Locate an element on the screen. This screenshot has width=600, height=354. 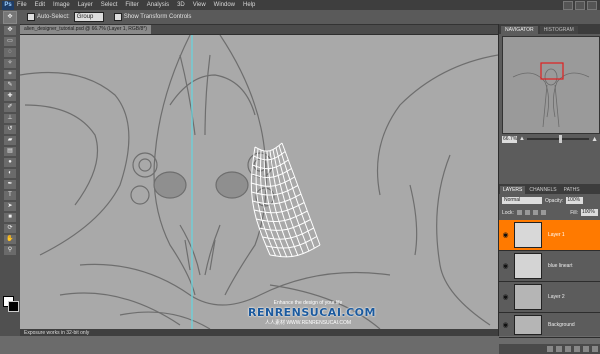
opacity-label: Opacity: is located at coordinates (554, 200).